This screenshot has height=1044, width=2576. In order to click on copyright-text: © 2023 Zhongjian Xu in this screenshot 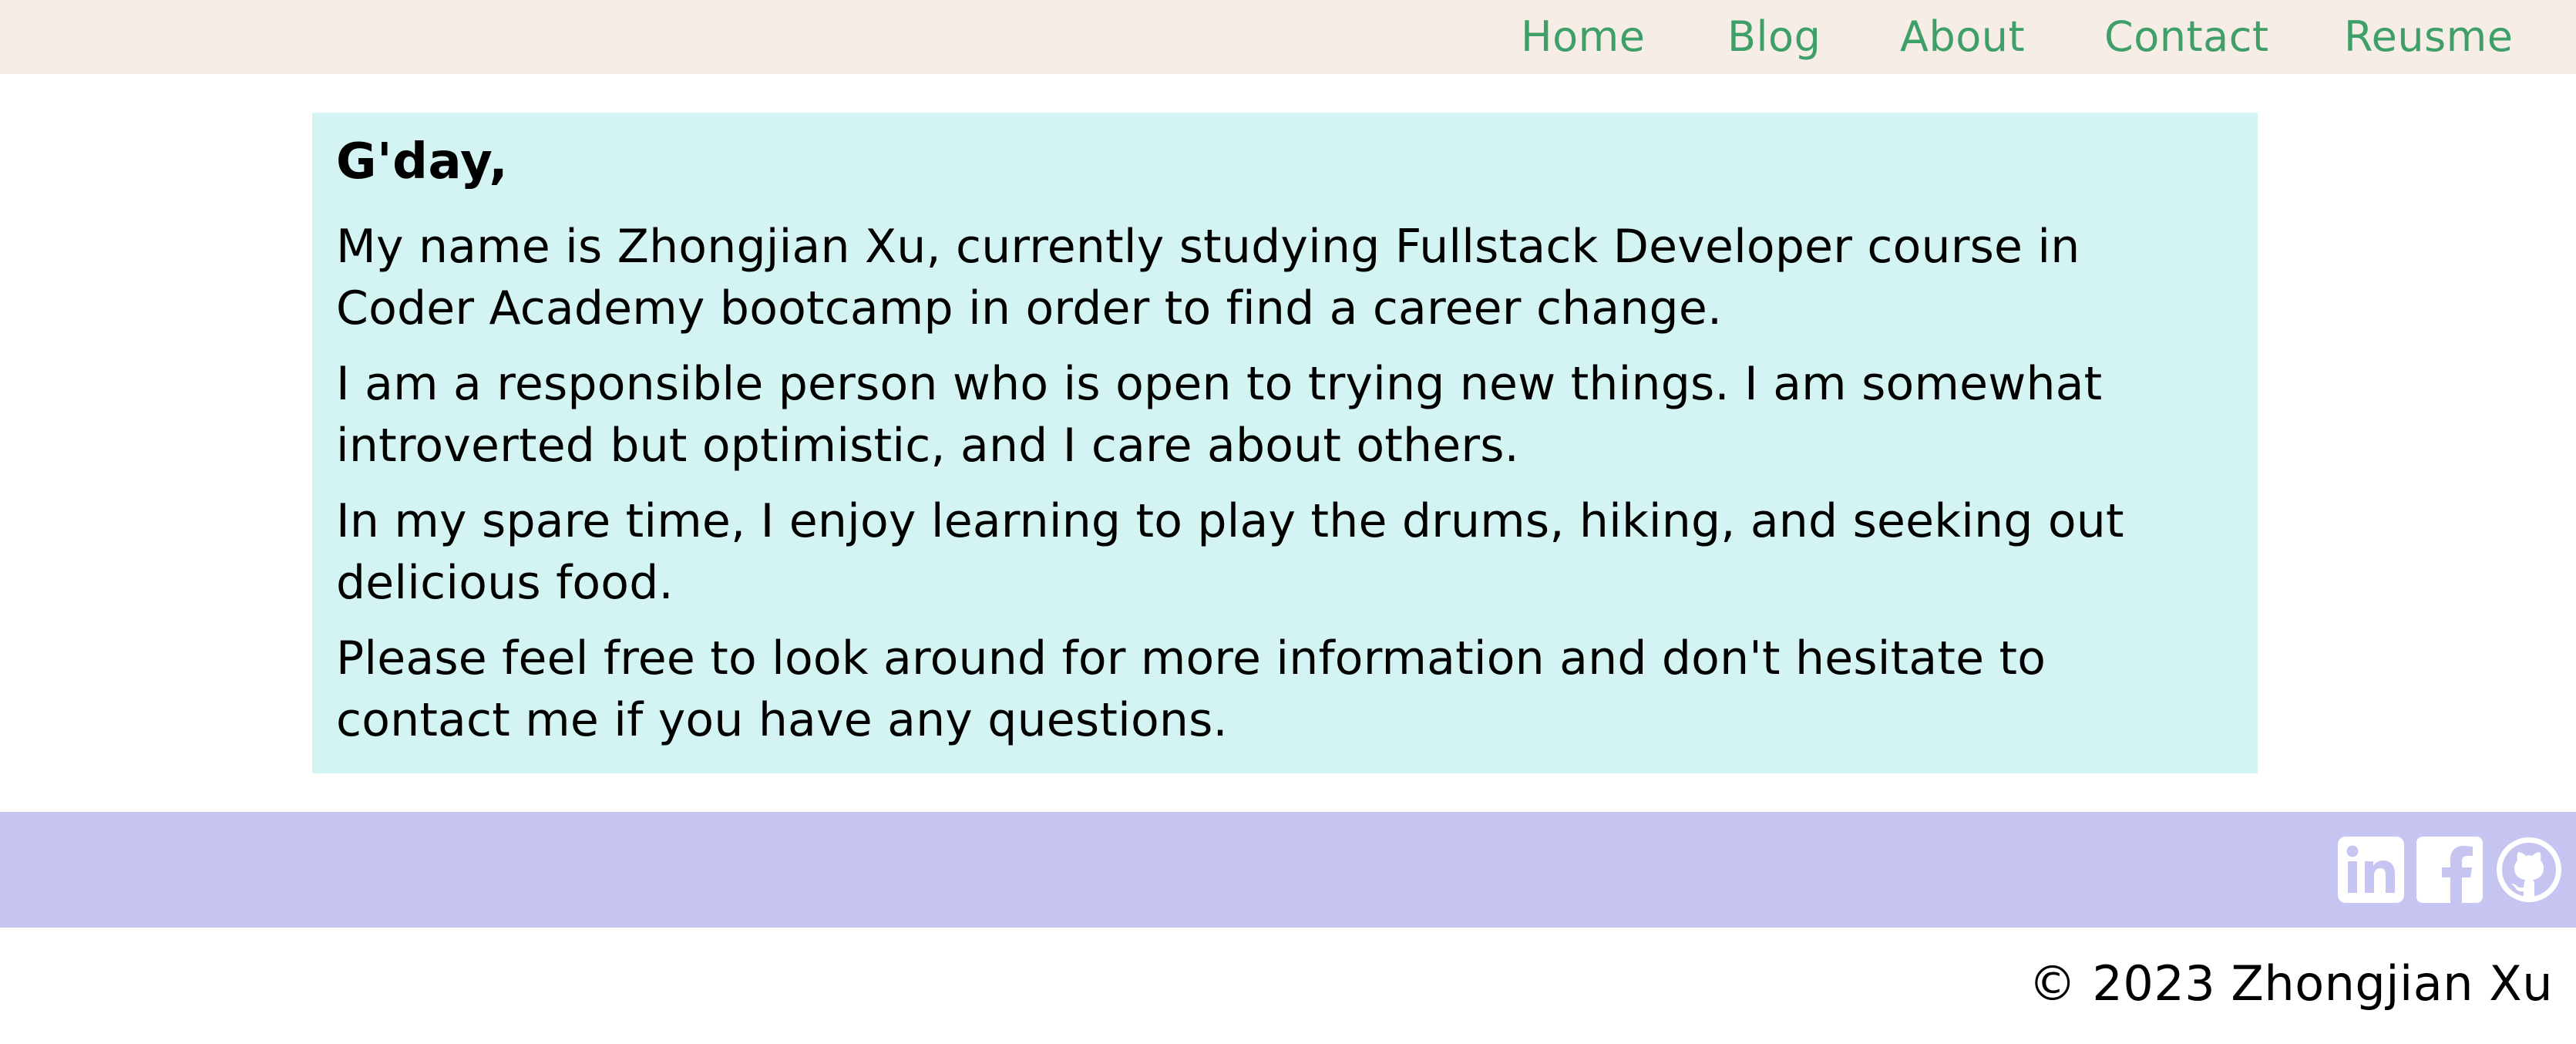, I will do `click(2290, 983)`.